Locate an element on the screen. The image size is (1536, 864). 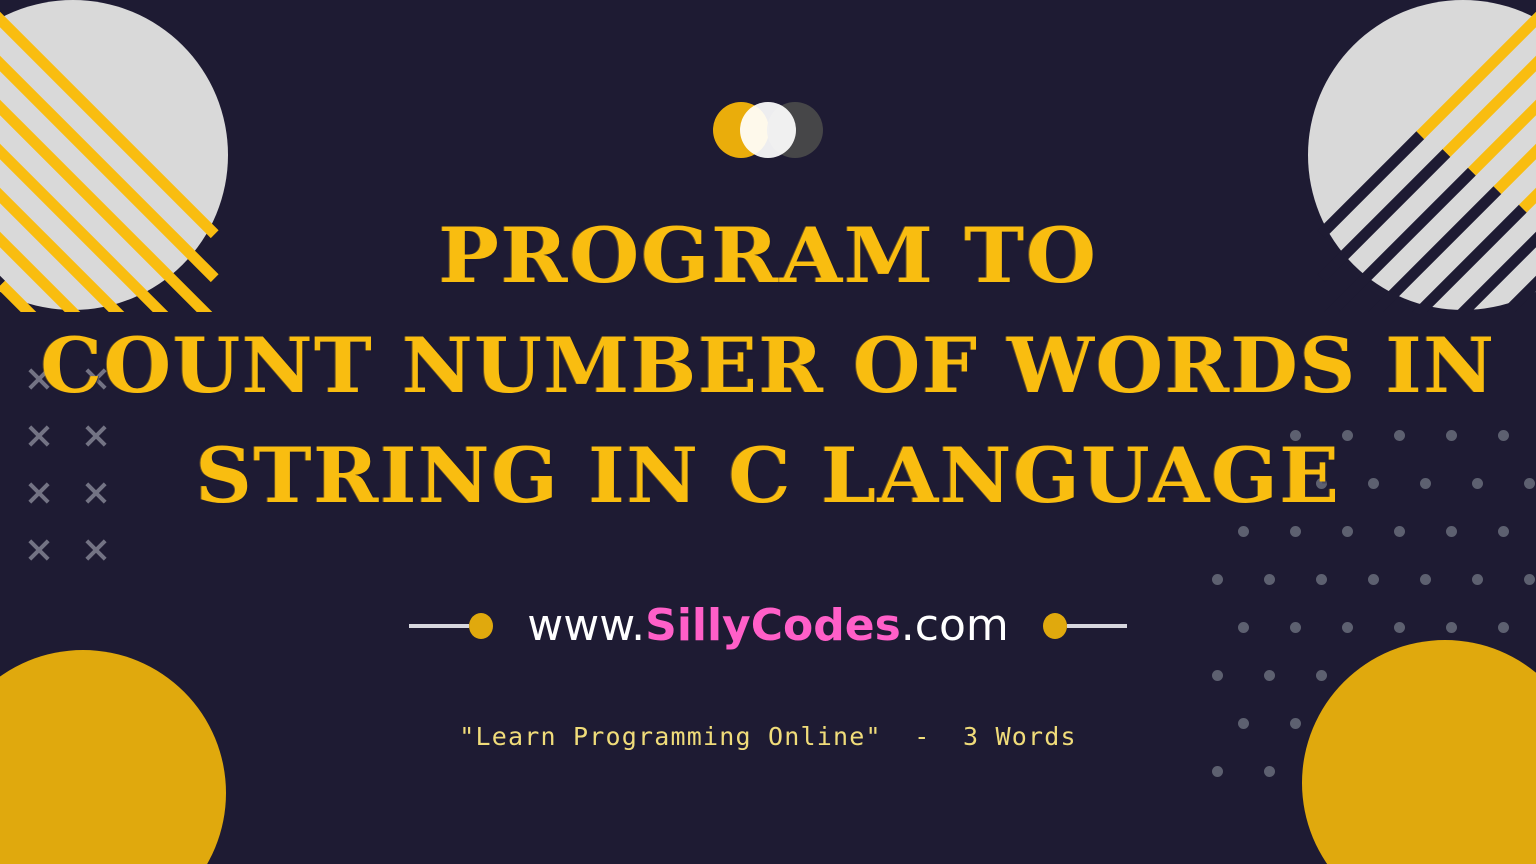
brand-url-prefix: www. is located at coordinates (586, 625).